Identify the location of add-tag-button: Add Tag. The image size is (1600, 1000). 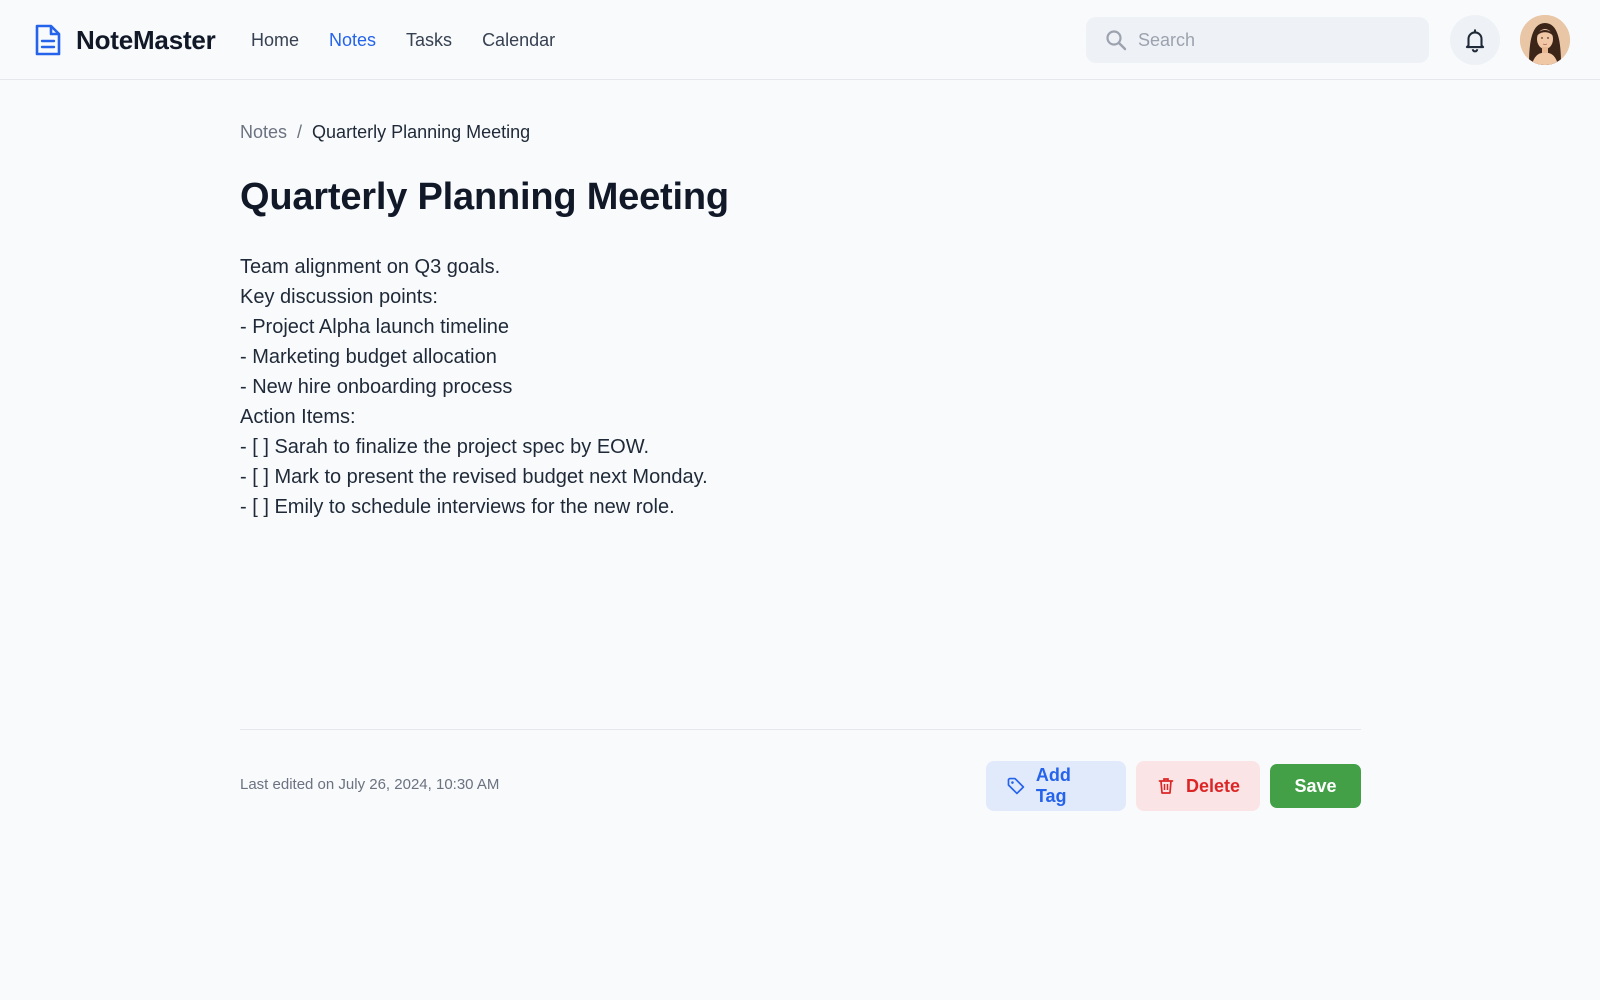
(1056, 786).